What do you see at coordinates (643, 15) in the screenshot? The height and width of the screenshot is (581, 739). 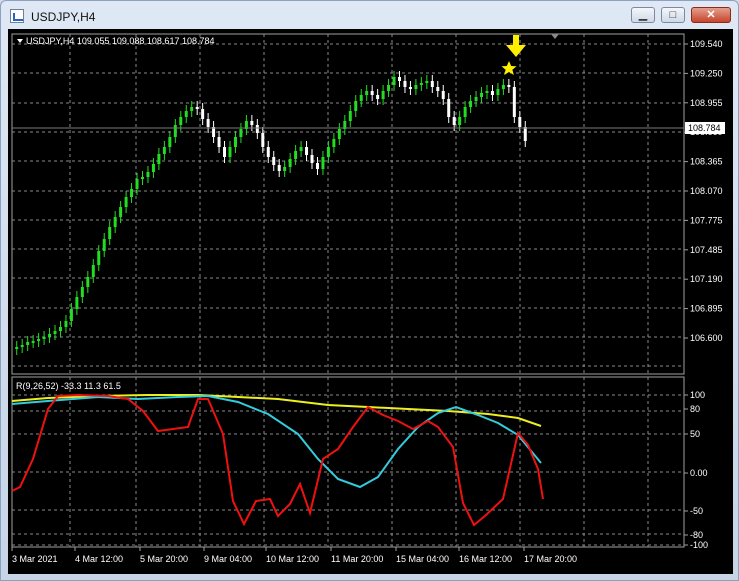 I see `minimize-button: ▁` at bounding box center [643, 15].